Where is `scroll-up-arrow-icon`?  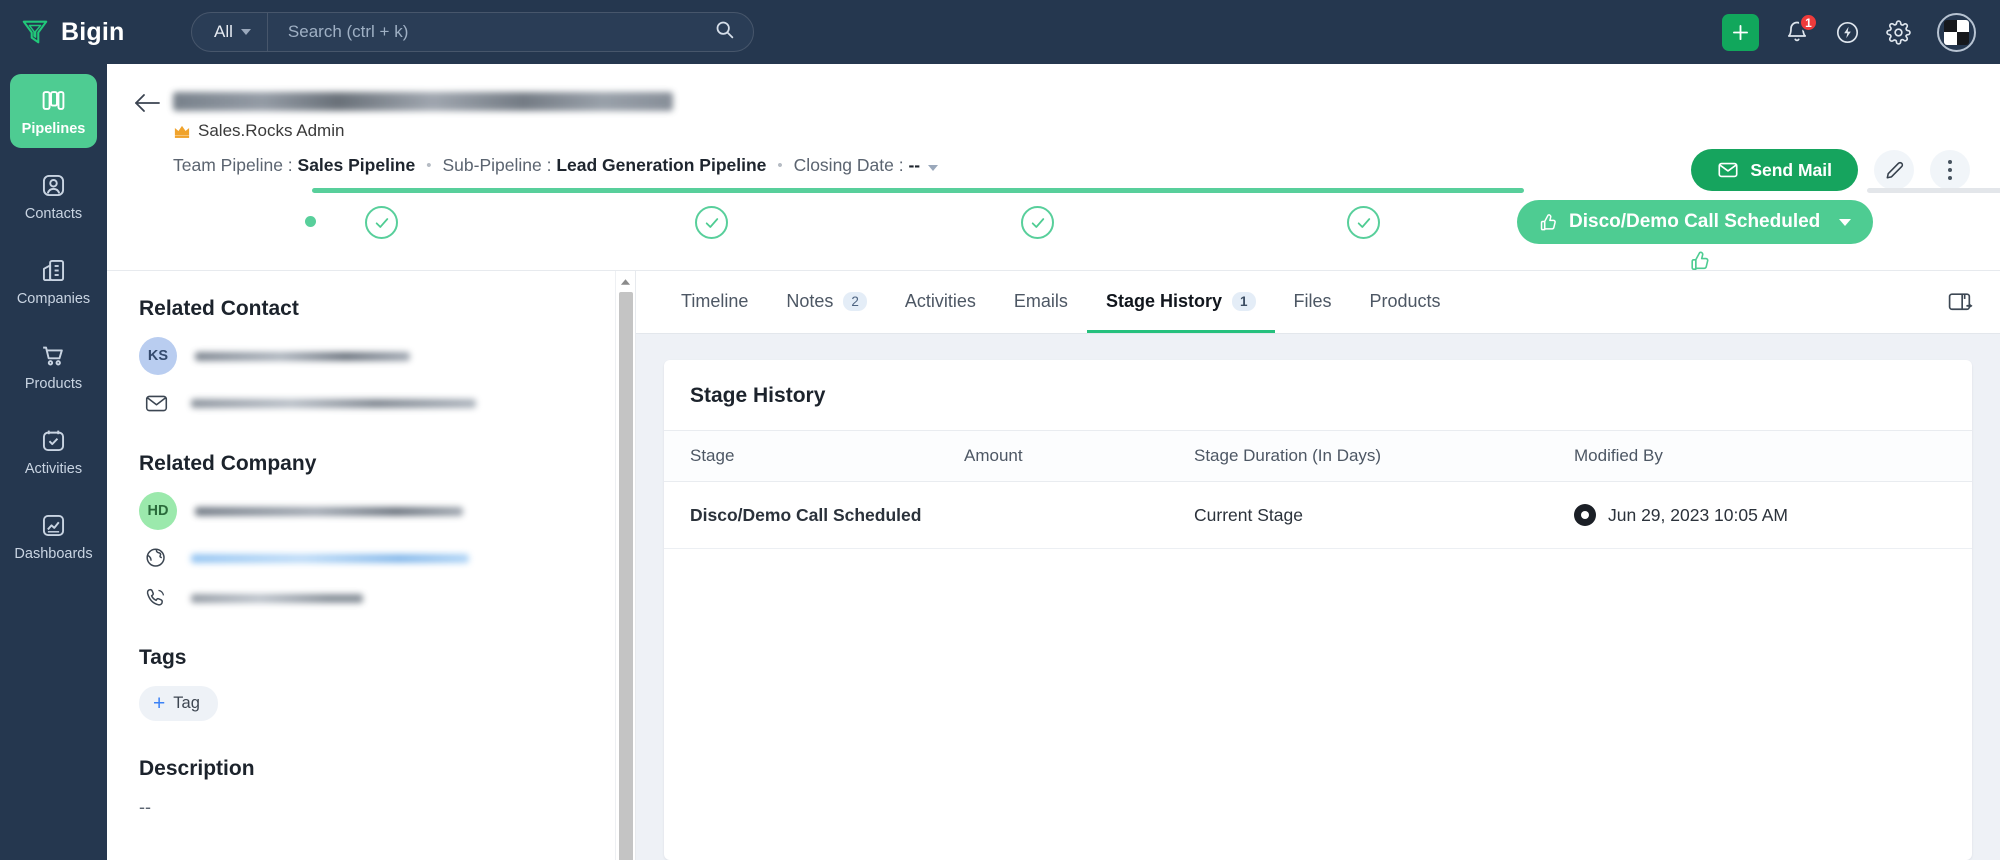 scroll-up-arrow-icon is located at coordinates (625, 281).